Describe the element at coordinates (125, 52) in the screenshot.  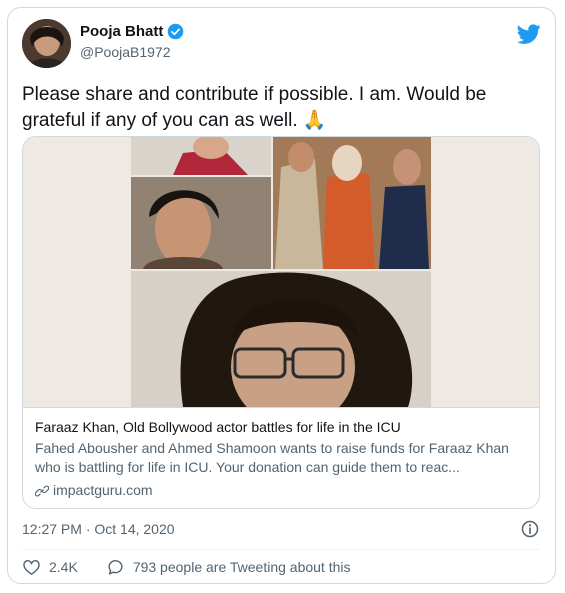
I see `author-handle: @PoojaB1972` at that location.